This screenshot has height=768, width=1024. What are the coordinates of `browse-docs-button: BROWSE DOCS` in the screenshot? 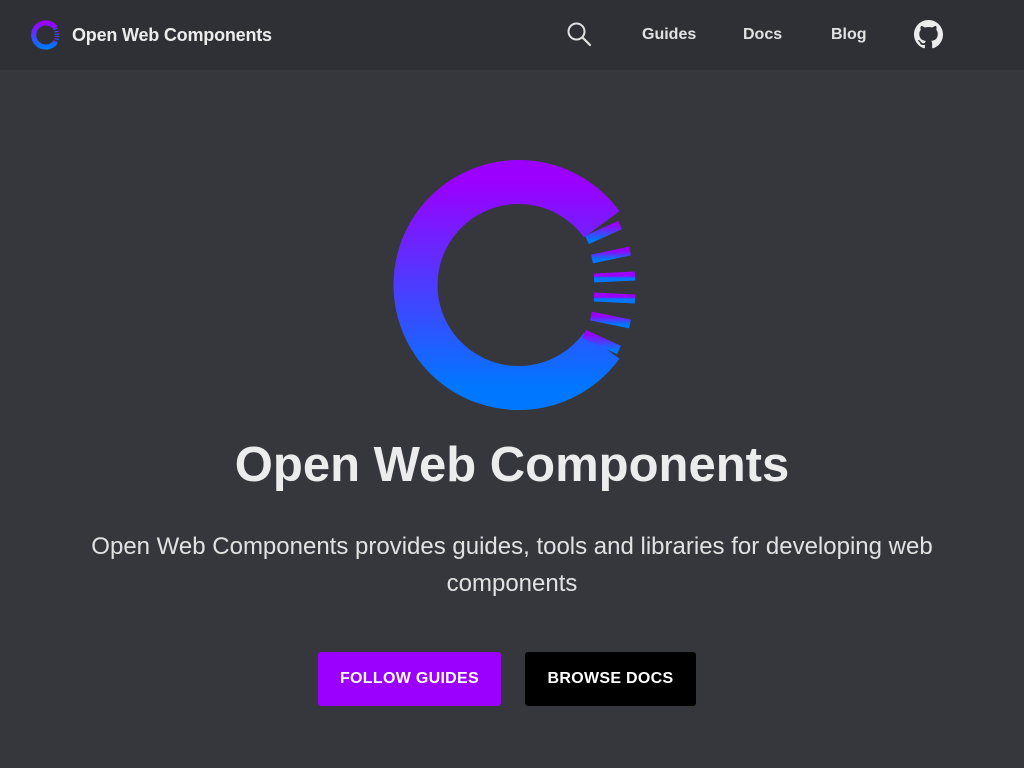 It's located at (610, 679).